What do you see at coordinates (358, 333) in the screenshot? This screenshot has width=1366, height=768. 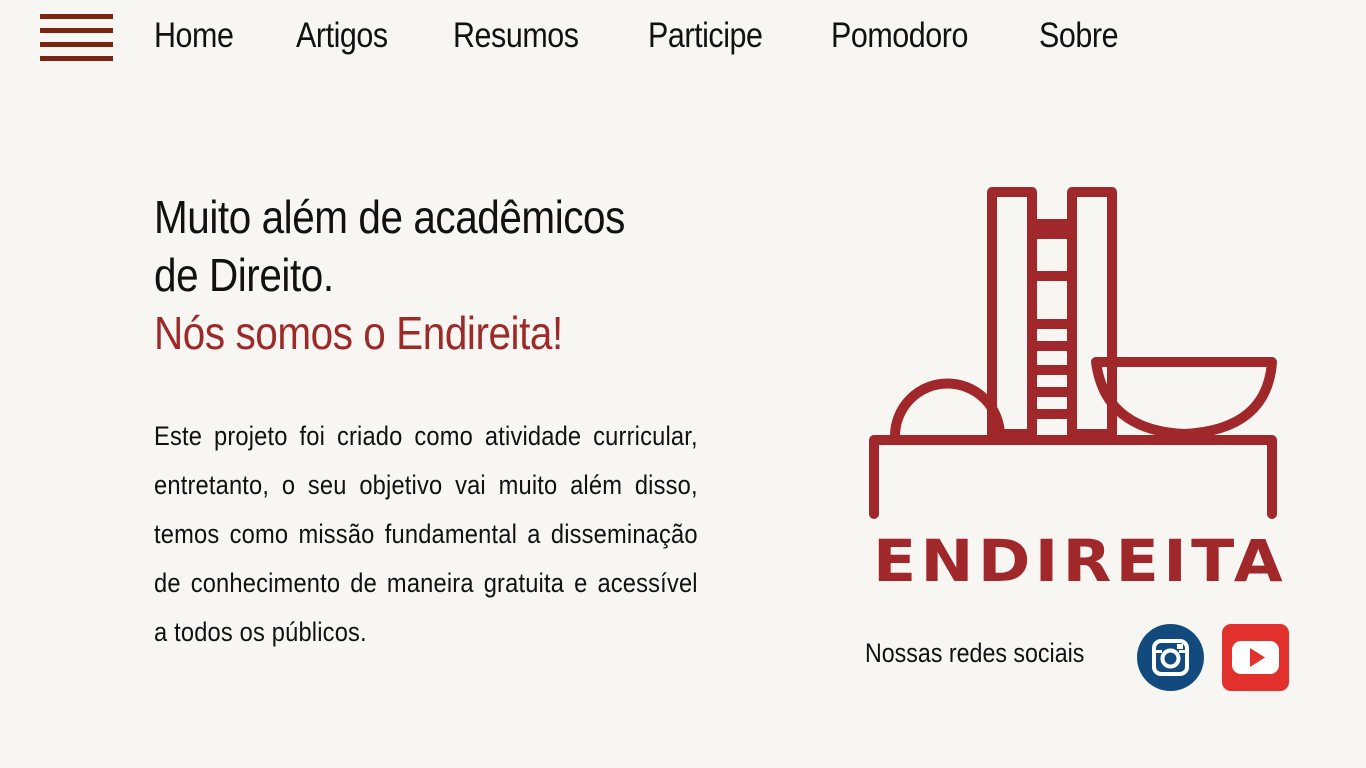 I see `headline-accent: Nós somos o Endireita!` at bounding box center [358, 333].